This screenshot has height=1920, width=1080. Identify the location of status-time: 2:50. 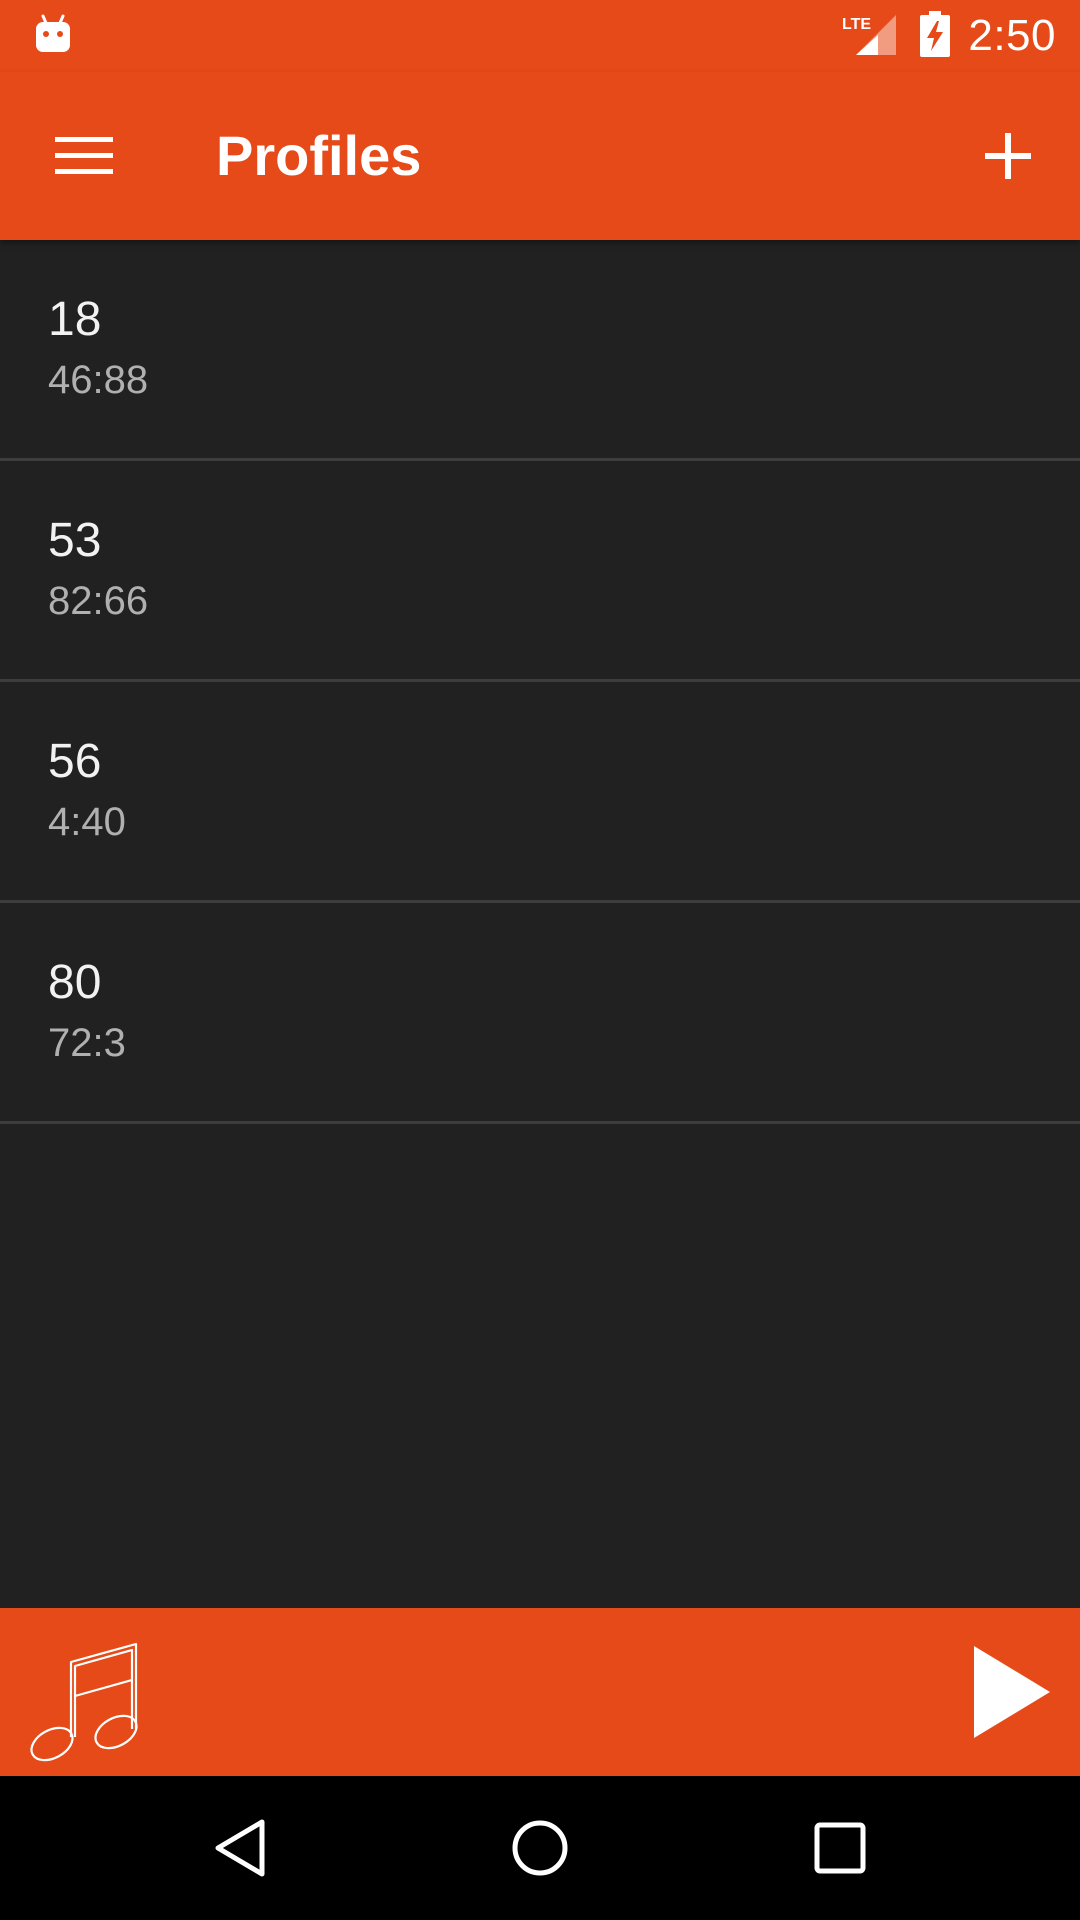
(1012, 35).